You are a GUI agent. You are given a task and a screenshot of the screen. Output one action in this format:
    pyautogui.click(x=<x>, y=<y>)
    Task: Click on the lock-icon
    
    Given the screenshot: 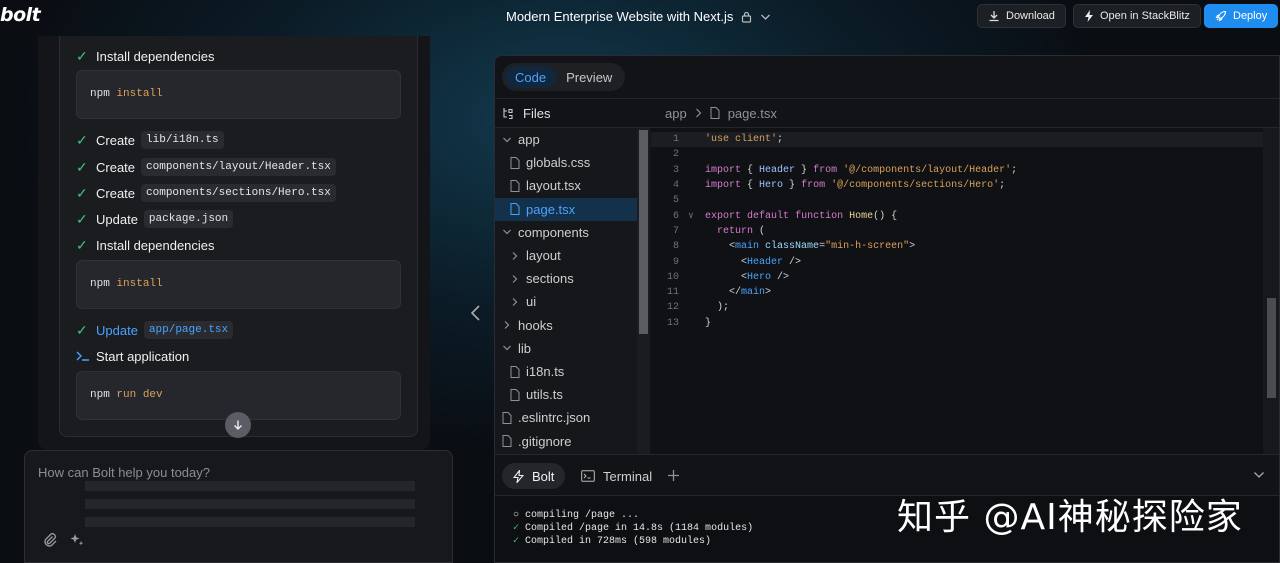 What is the action you would take?
    pyautogui.click(x=747, y=17)
    